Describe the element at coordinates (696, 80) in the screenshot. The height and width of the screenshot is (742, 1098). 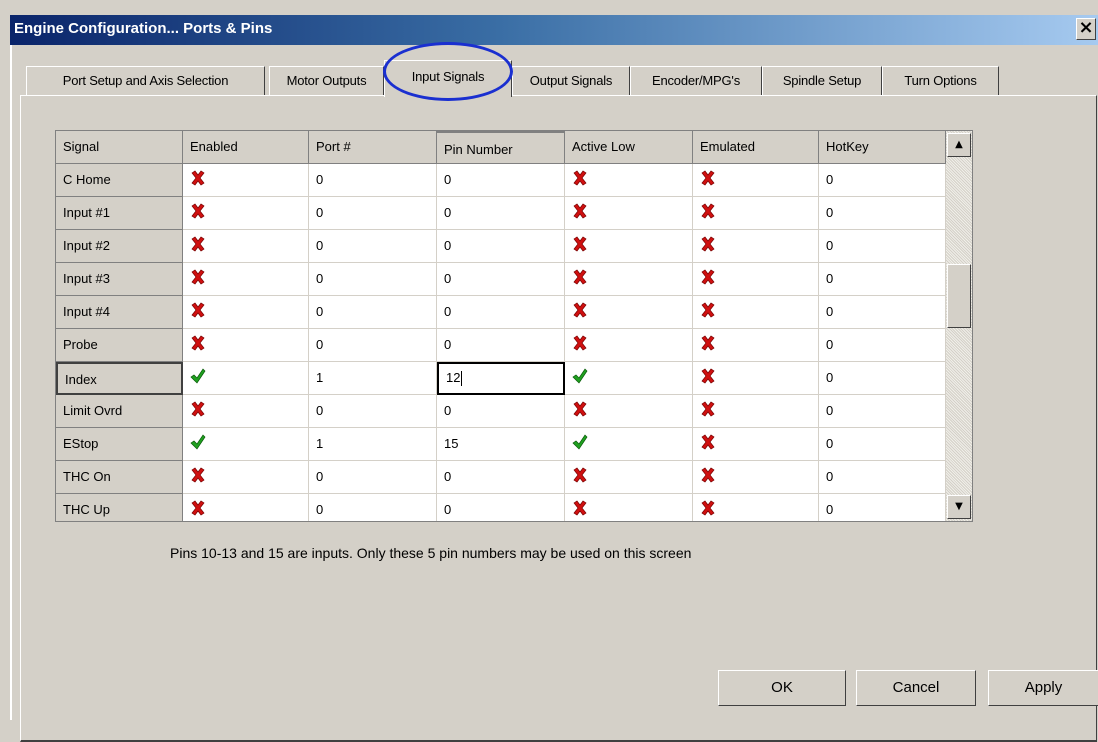
I see `tab-encoder-mpg: Encoder/MPG's` at that location.